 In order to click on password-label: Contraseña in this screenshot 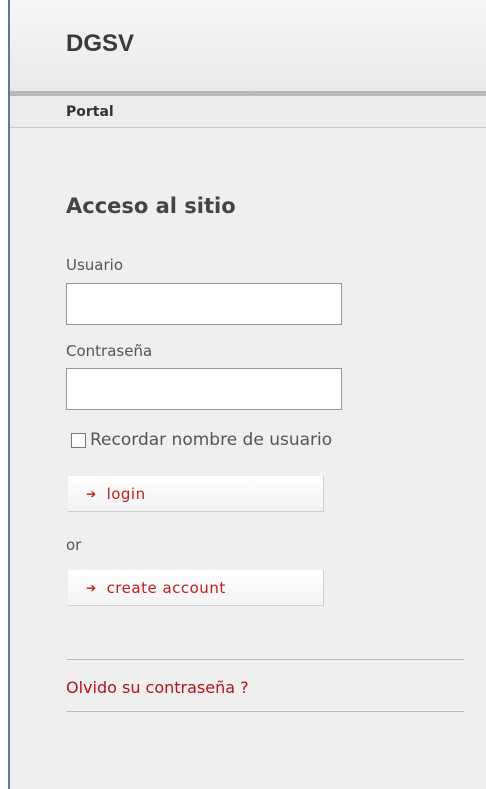, I will do `click(109, 351)`.